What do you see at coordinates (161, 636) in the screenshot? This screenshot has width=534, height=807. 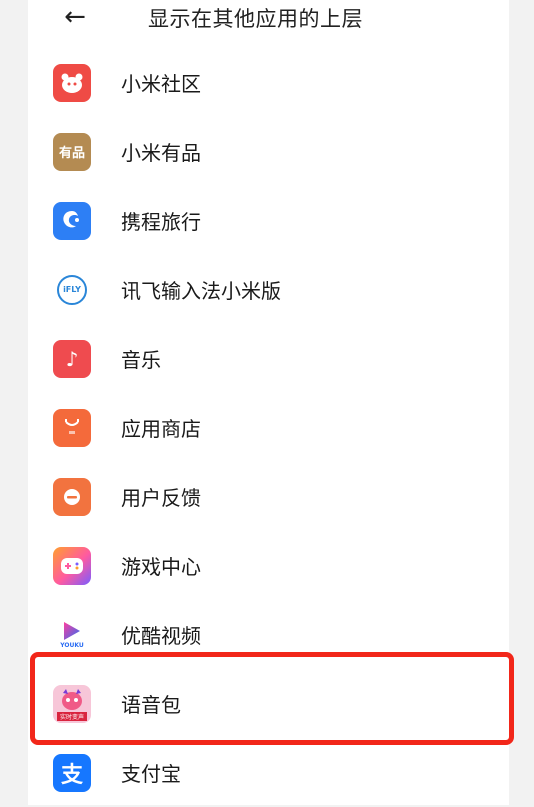 I see `app-label: 优酷视频` at bounding box center [161, 636].